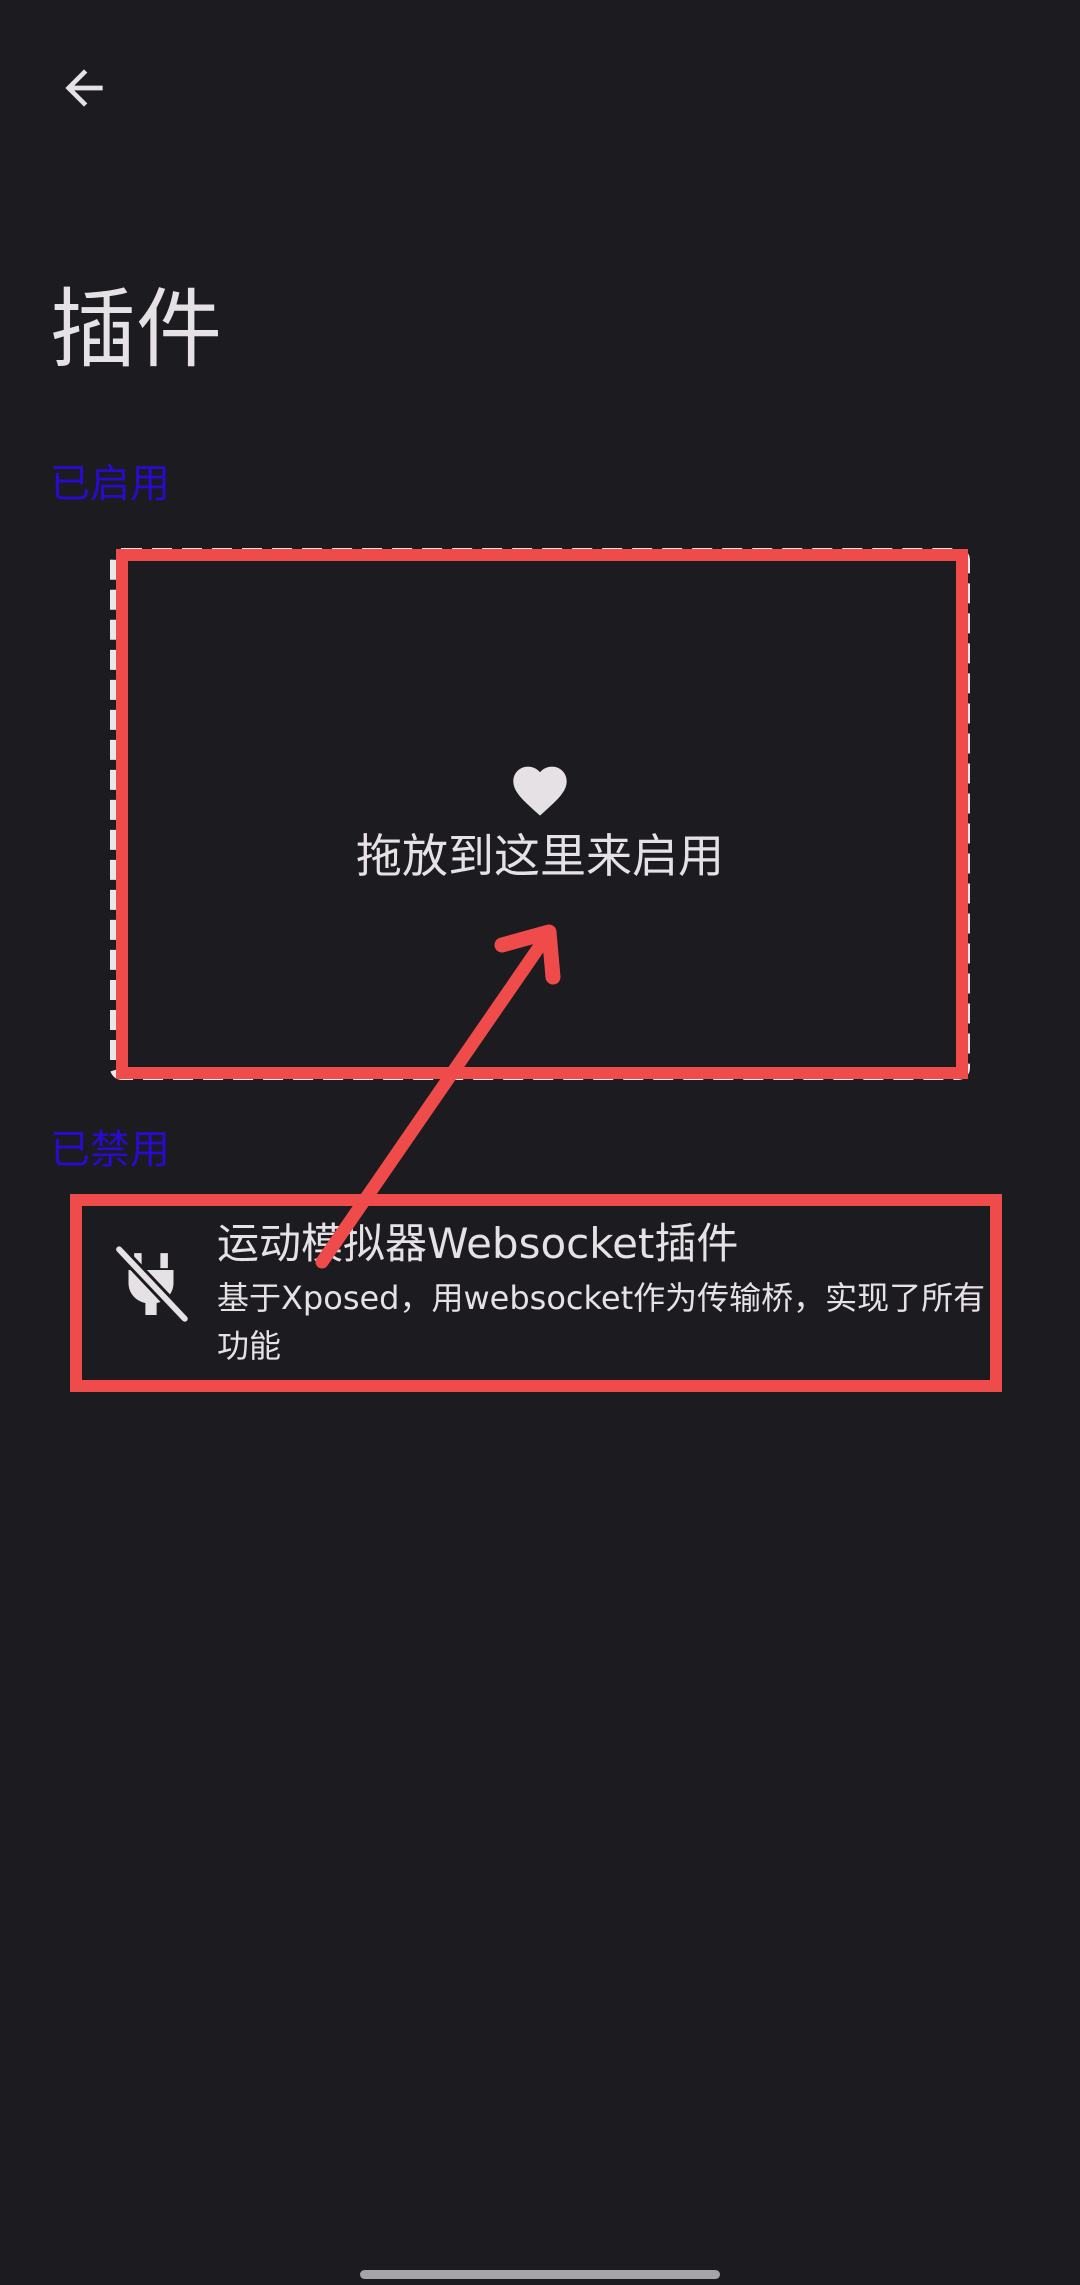 The image size is (1080, 2285). What do you see at coordinates (110, 1150) in the screenshot?
I see `section-label-disabled: 已禁用` at bounding box center [110, 1150].